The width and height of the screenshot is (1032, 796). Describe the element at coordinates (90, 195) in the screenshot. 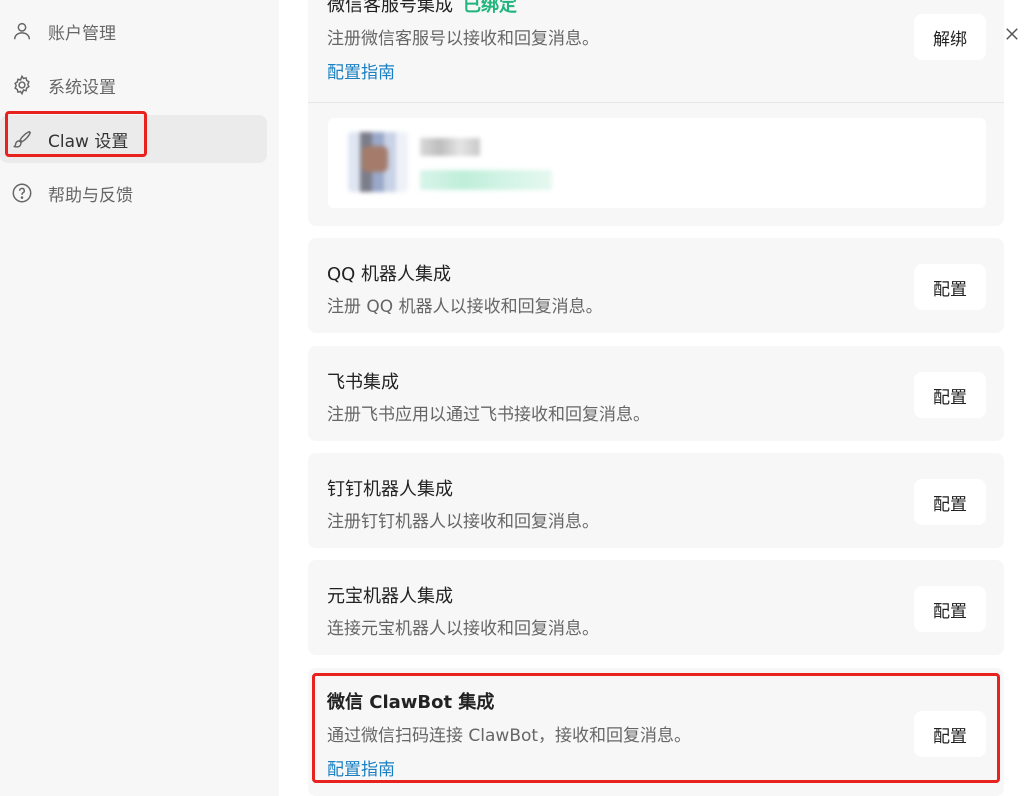

I see `sidebar-item-label: 帮助与反馈` at that location.